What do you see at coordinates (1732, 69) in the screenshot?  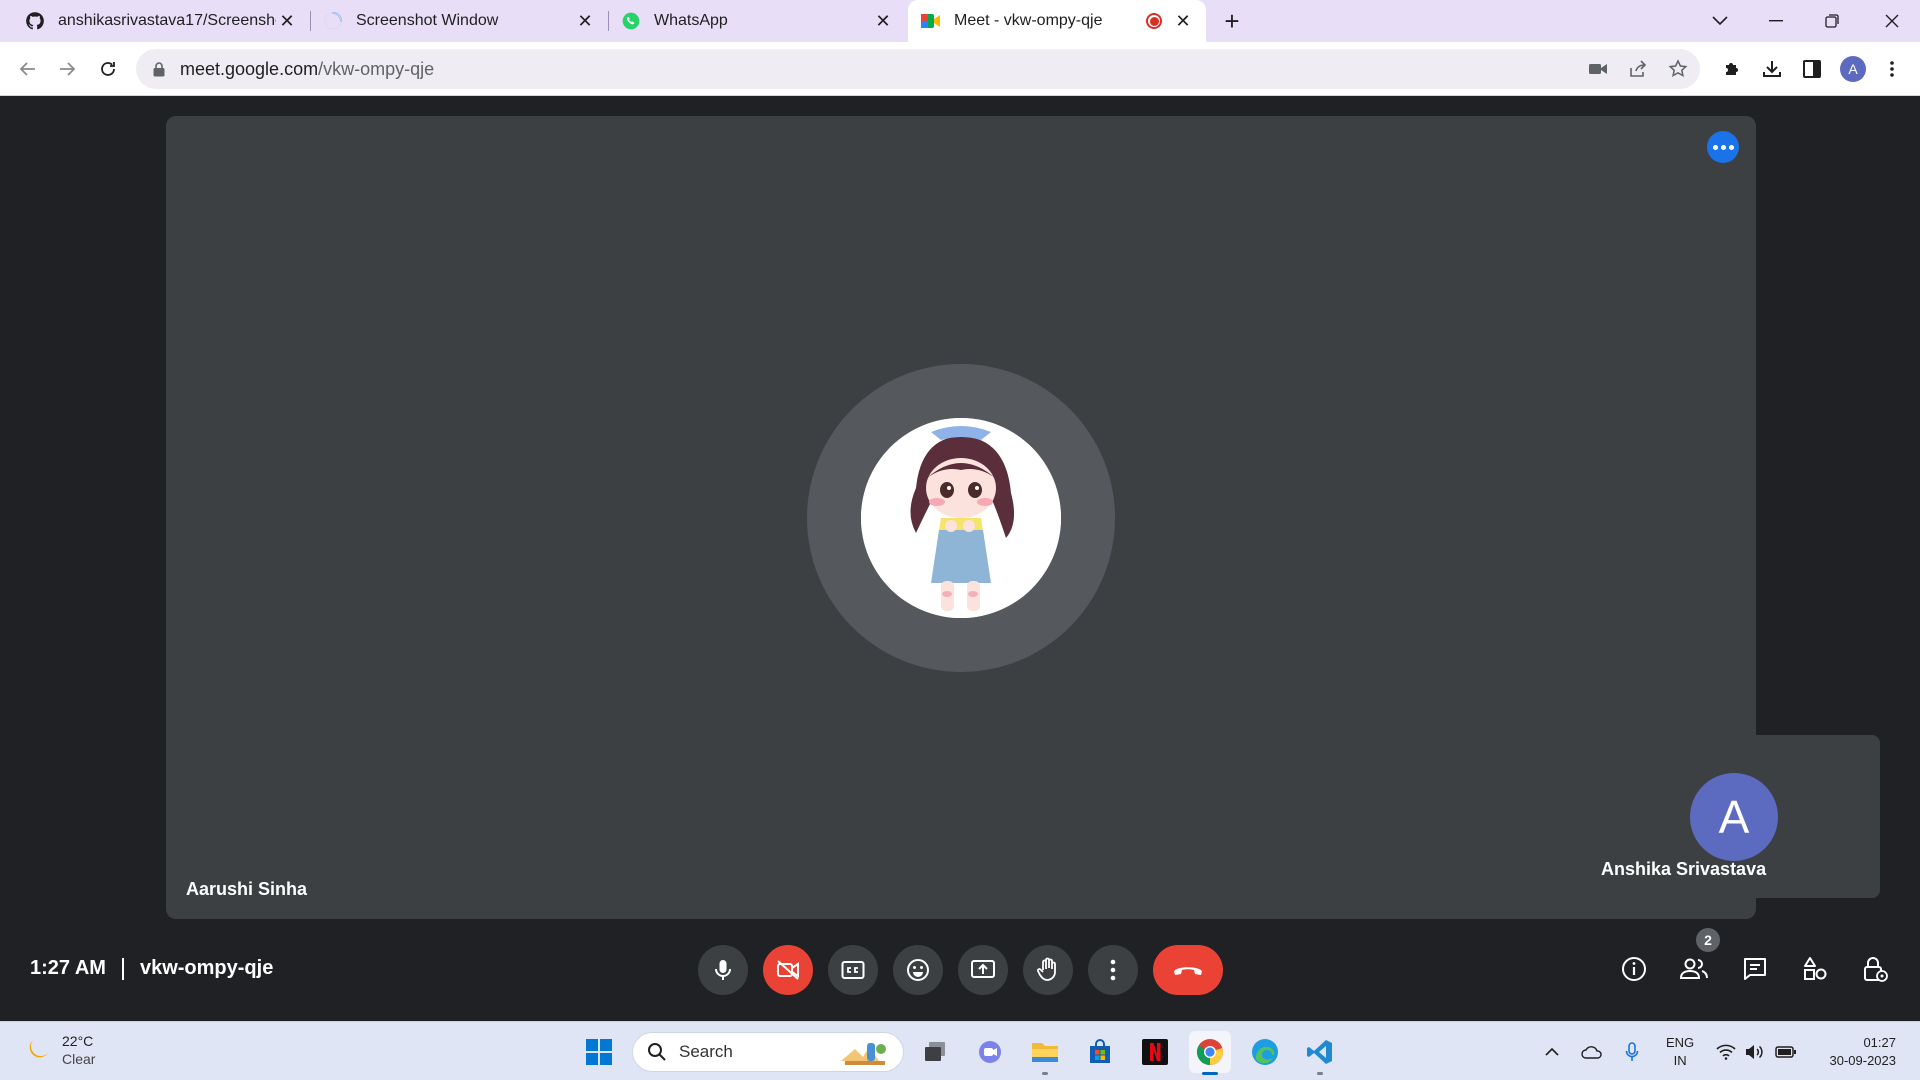 I see `extensions-puzzle-icon` at bounding box center [1732, 69].